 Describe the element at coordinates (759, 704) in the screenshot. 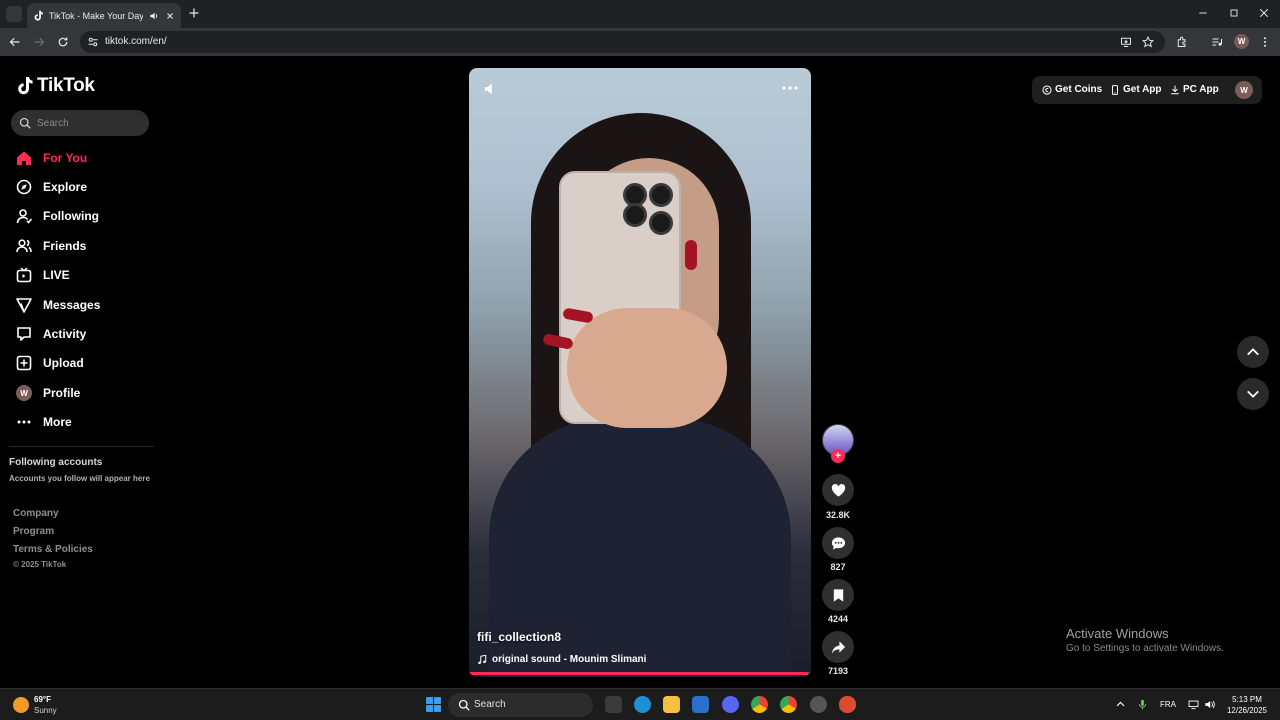

I see `chrome-icon` at that location.